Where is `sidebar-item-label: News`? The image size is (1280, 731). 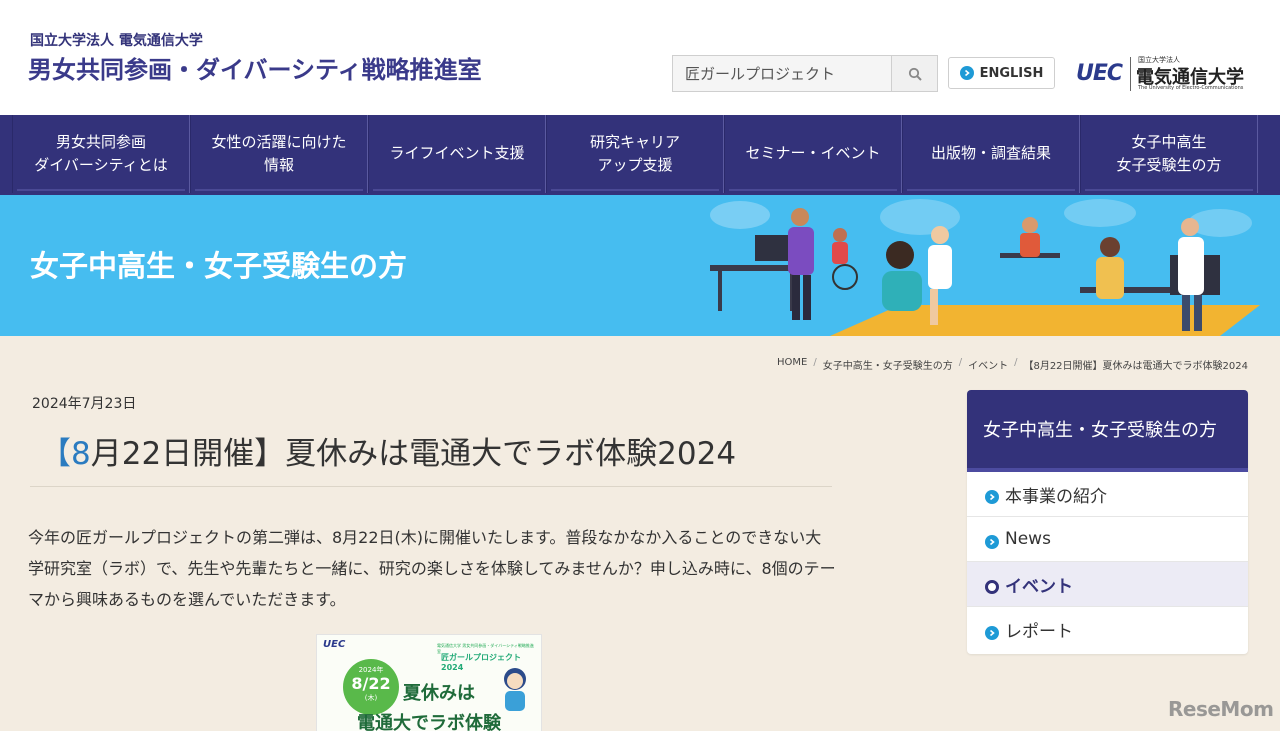
sidebar-item-label: News is located at coordinates (1028, 539).